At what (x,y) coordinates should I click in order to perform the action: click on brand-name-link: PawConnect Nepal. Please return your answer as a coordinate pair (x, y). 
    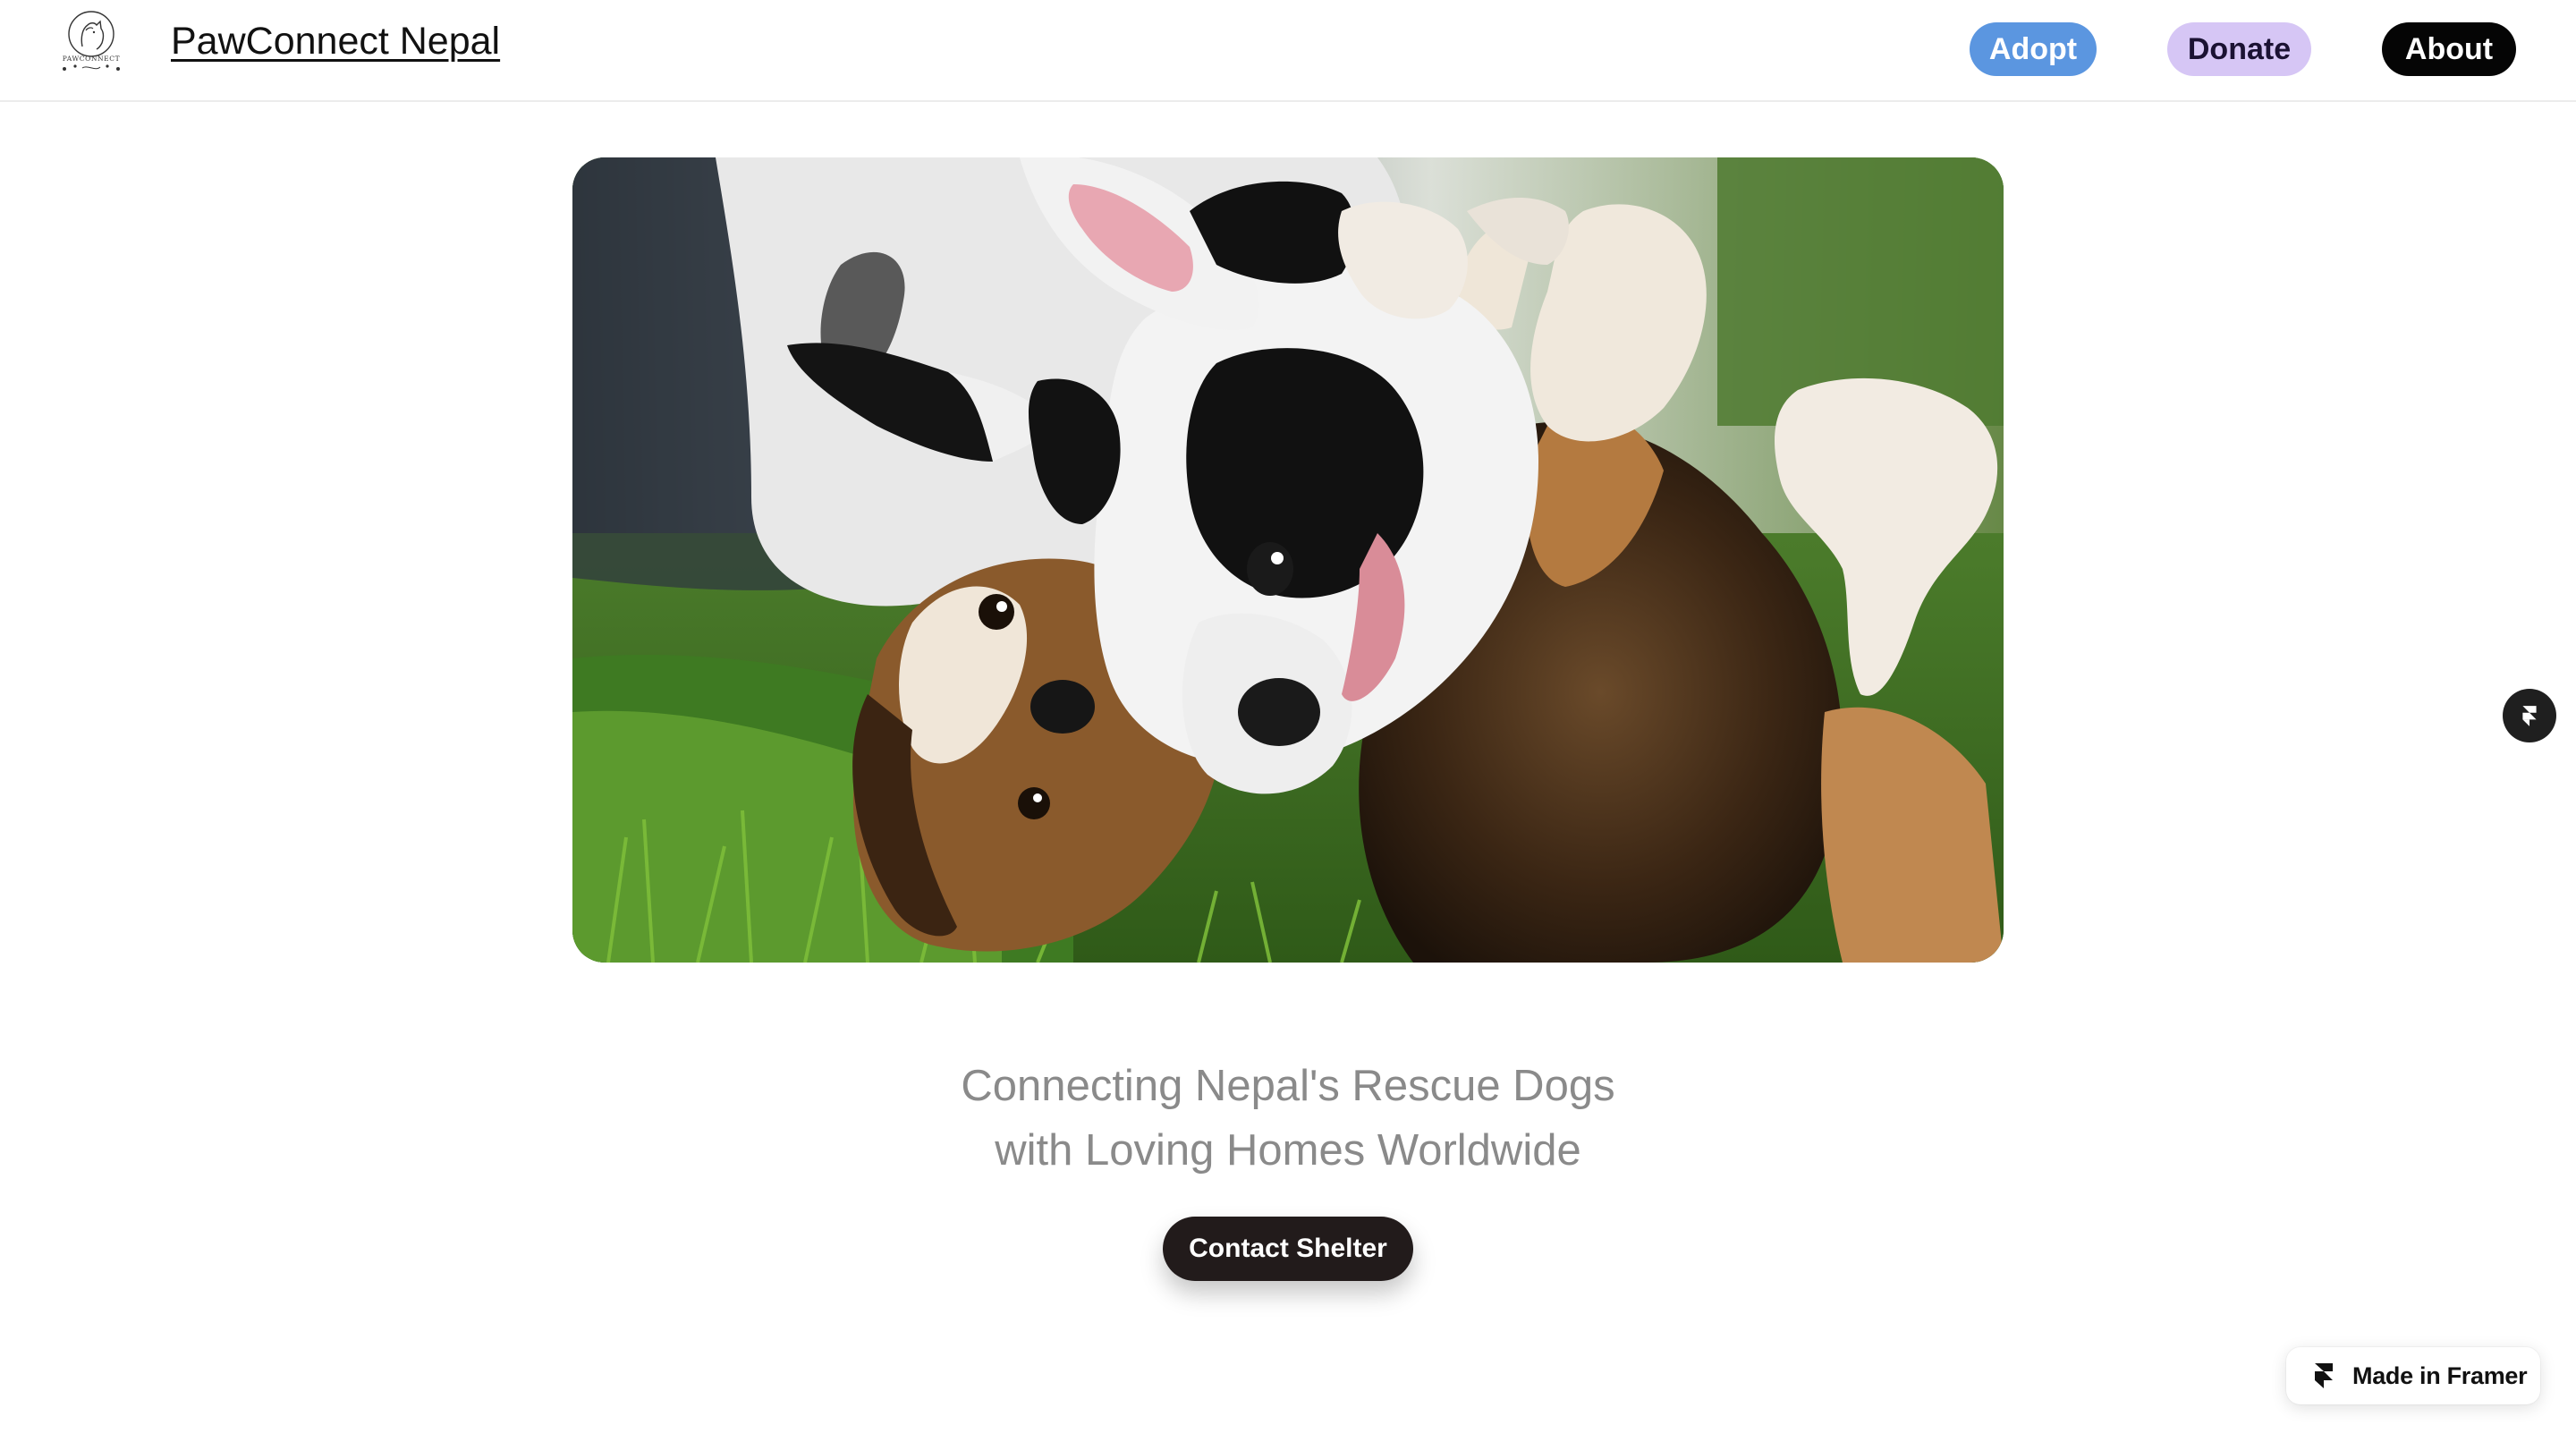
    Looking at the image, I should click on (335, 42).